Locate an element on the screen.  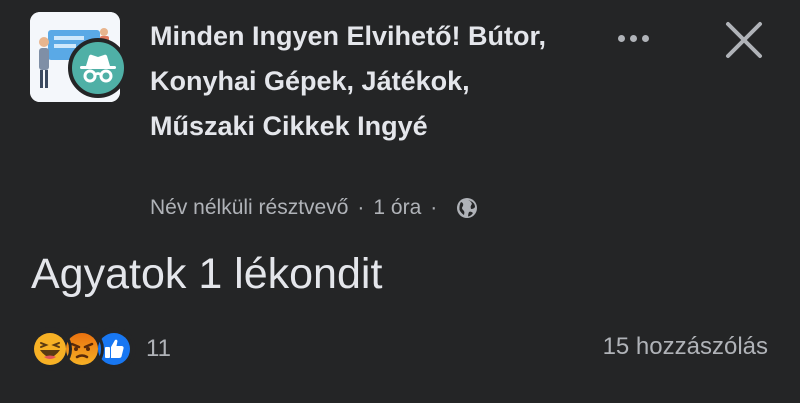
close-icon is located at coordinates (744, 40).